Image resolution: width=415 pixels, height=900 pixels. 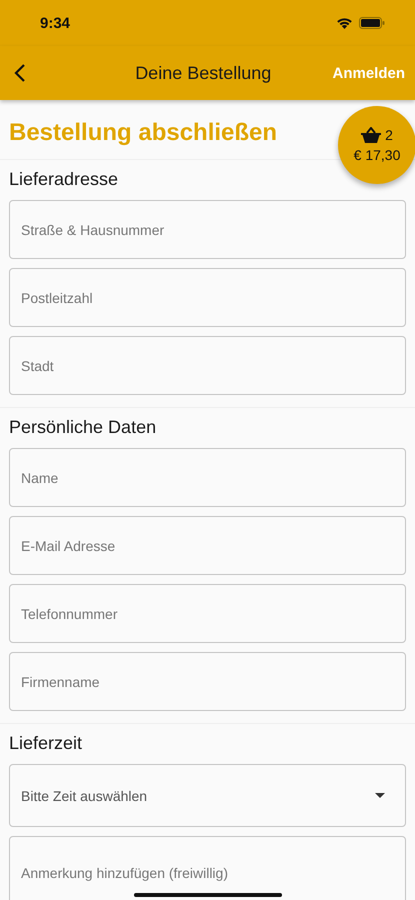 What do you see at coordinates (207, 477) in the screenshot?
I see `input-field: Name` at bounding box center [207, 477].